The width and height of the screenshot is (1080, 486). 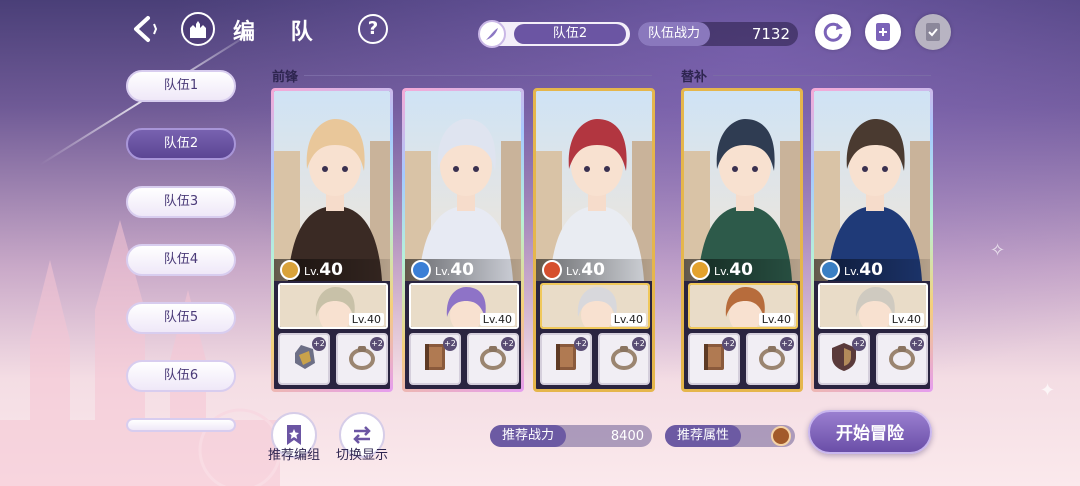 What do you see at coordinates (694, 77) in the screenshot?
I see `sub-section-title: 替补` at bounding box center [694, 77].